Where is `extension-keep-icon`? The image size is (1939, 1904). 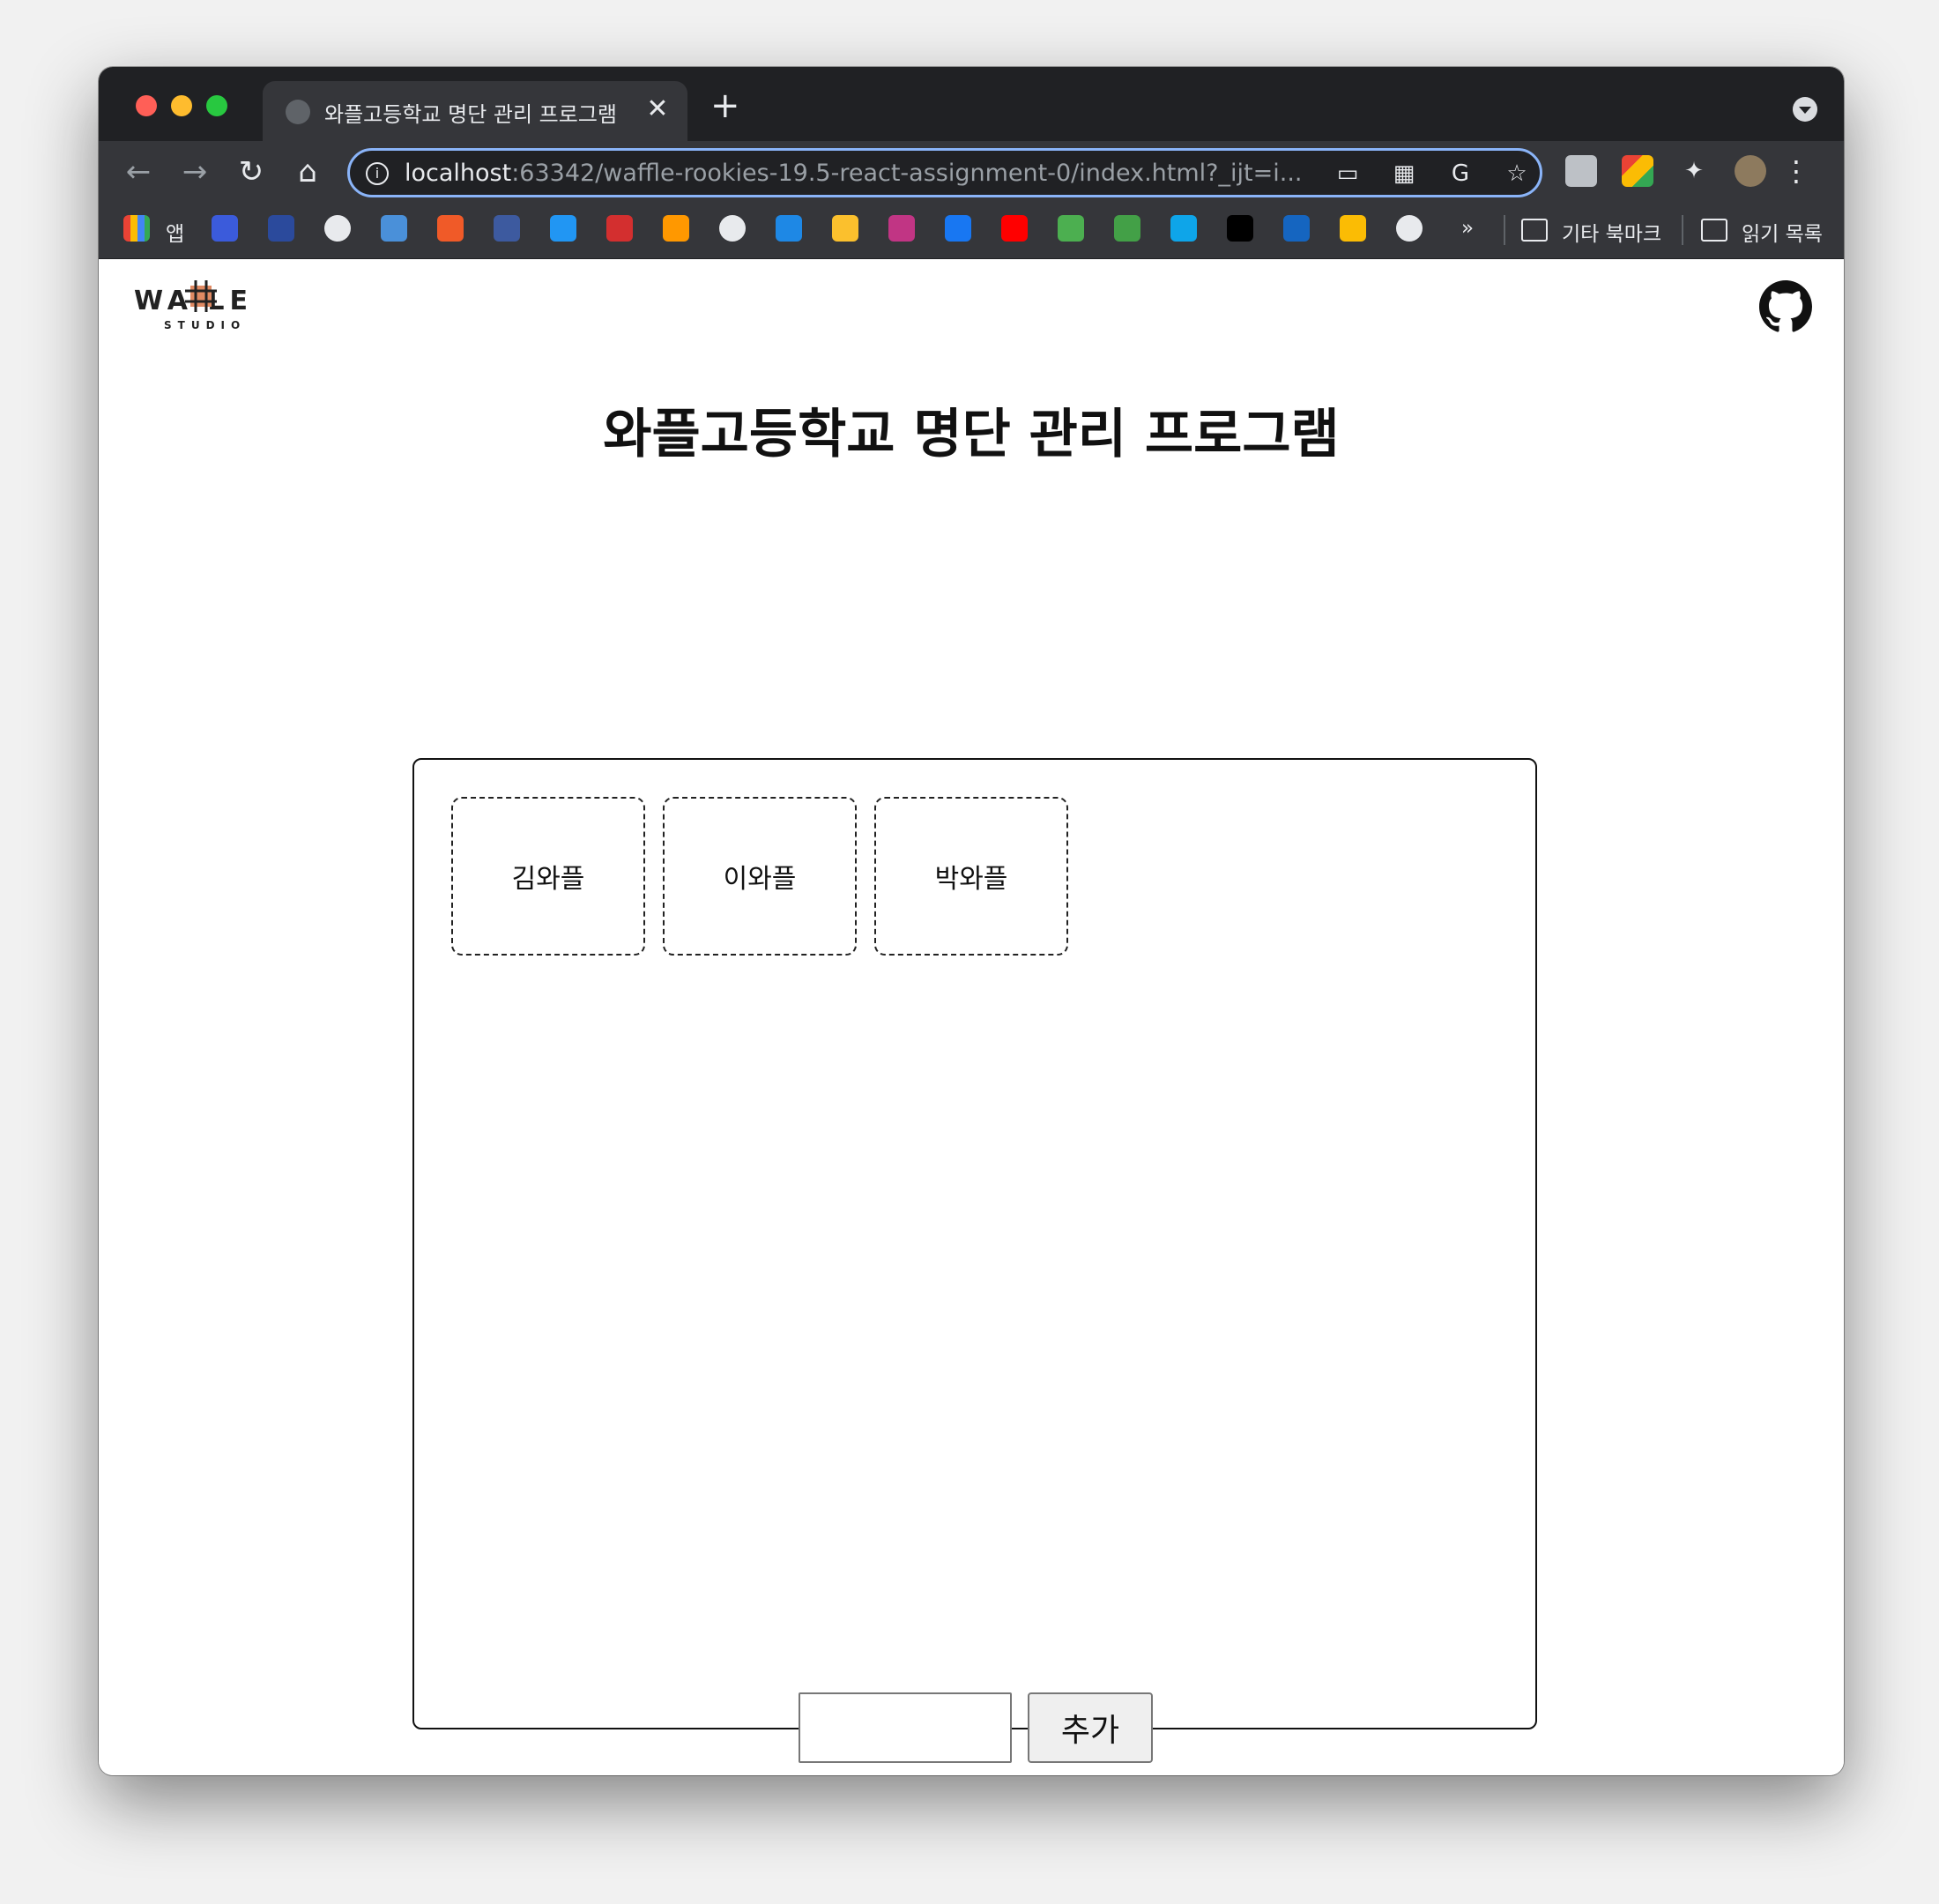 extension-keep-icon is located at coordinates (1581, 171).